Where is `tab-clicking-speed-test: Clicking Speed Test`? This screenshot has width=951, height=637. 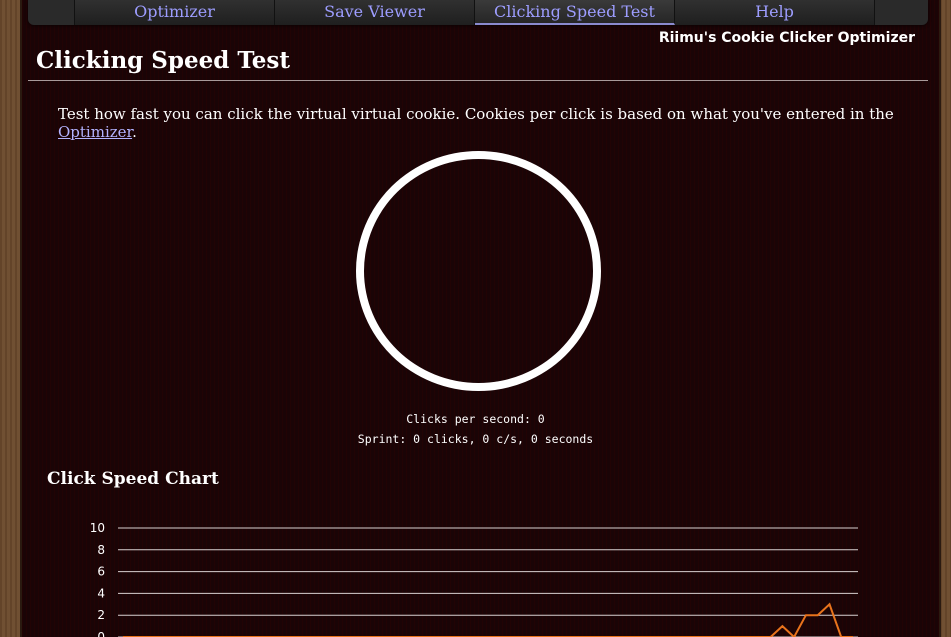 tab-clicking-speed-test: Clicking Speed Test is located at coordinates (575, 12).